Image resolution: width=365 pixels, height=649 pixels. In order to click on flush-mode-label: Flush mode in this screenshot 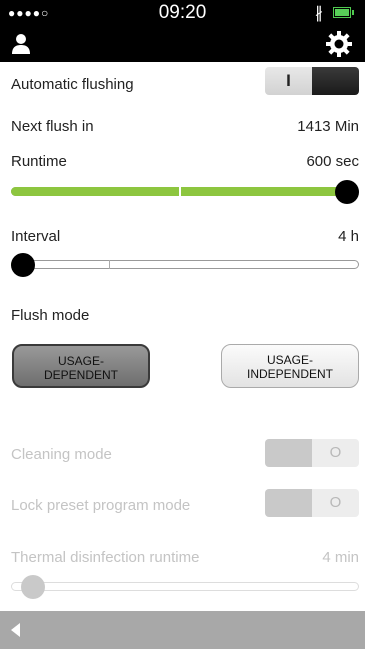, I will do `click(50, 315)`.